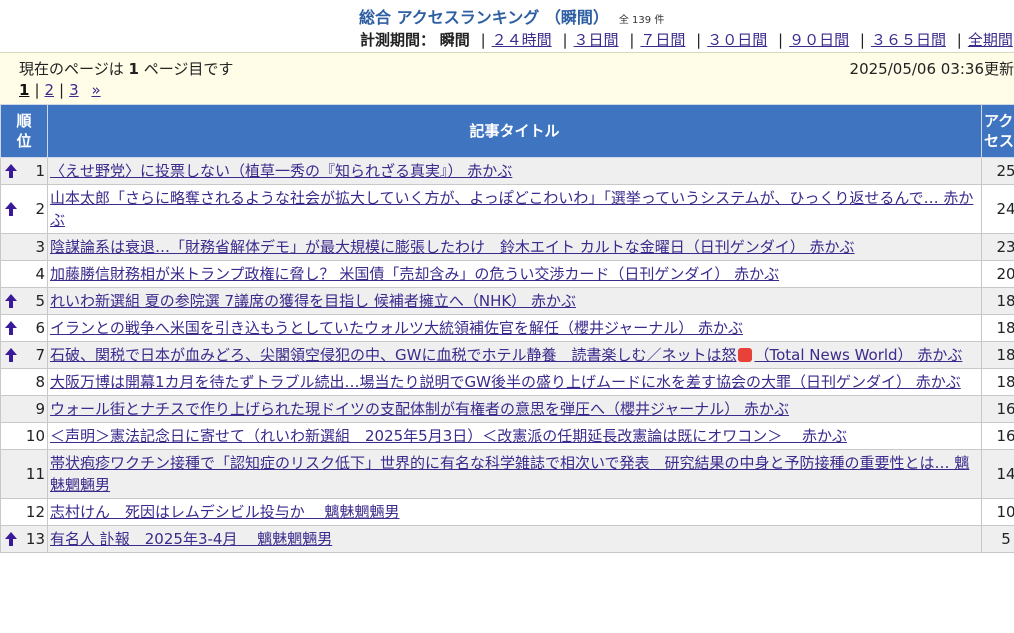  Describe the element at coordinates (24, 274) in the screenshot. I see `rank-cell: 4` at that location.